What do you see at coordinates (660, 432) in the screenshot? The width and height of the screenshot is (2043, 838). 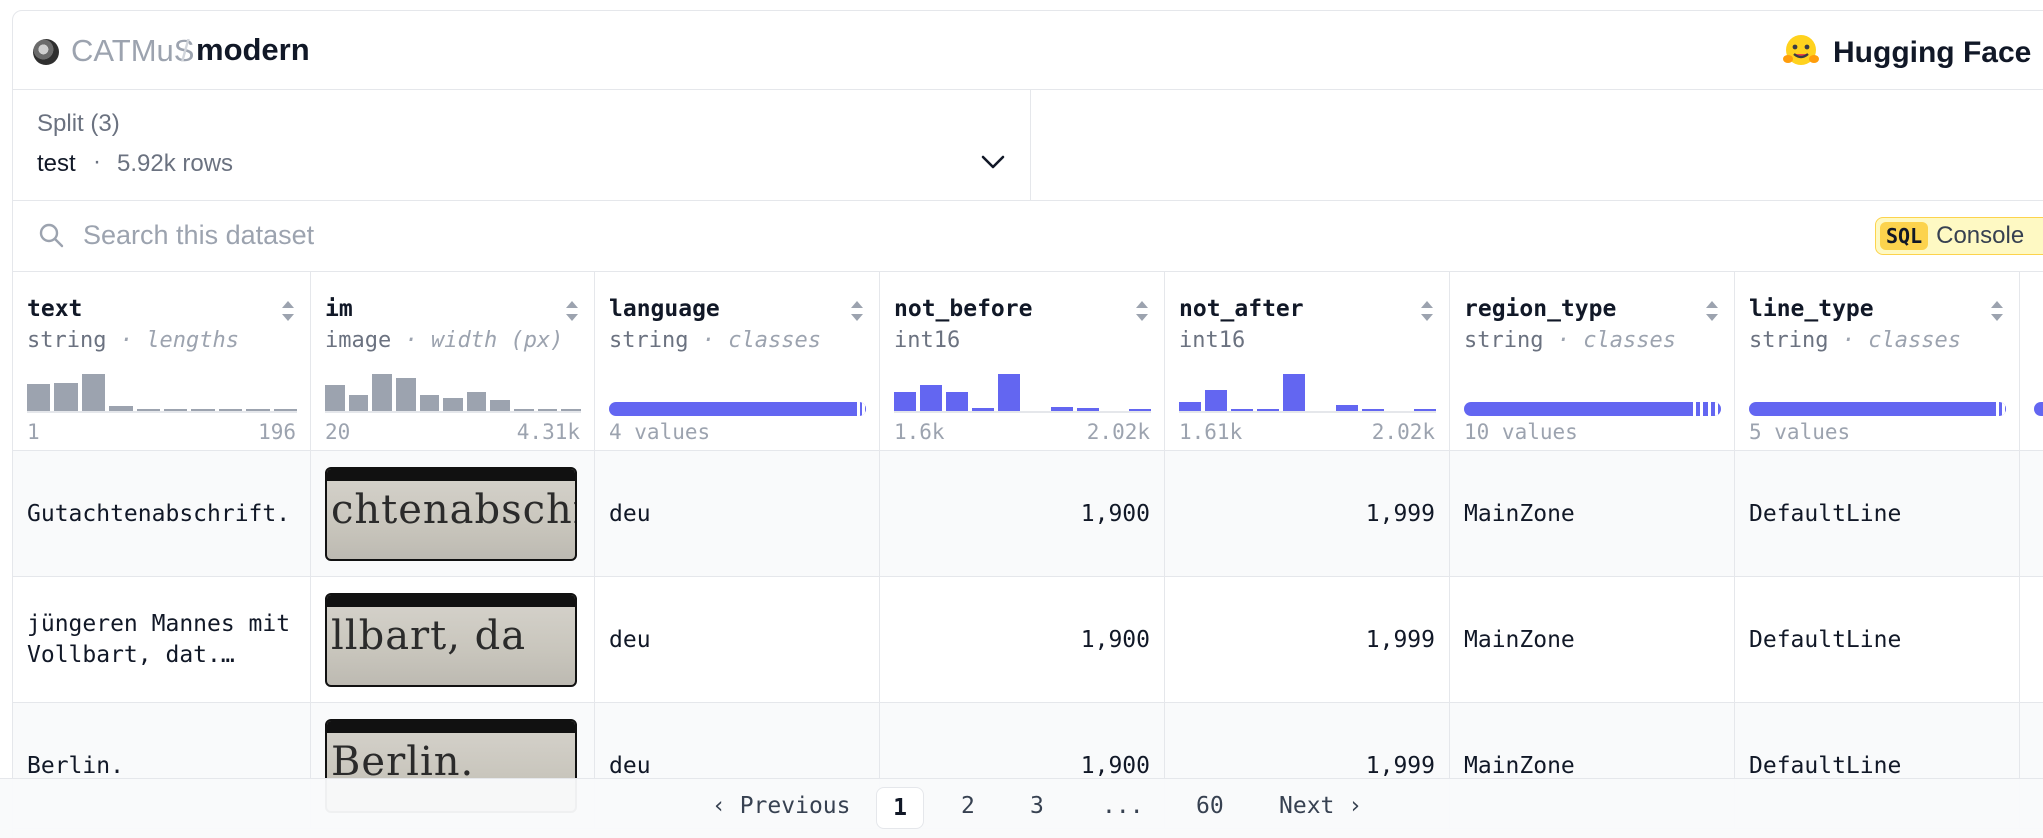 I see `class-count: 4 values` at bounding box center [660, 432].